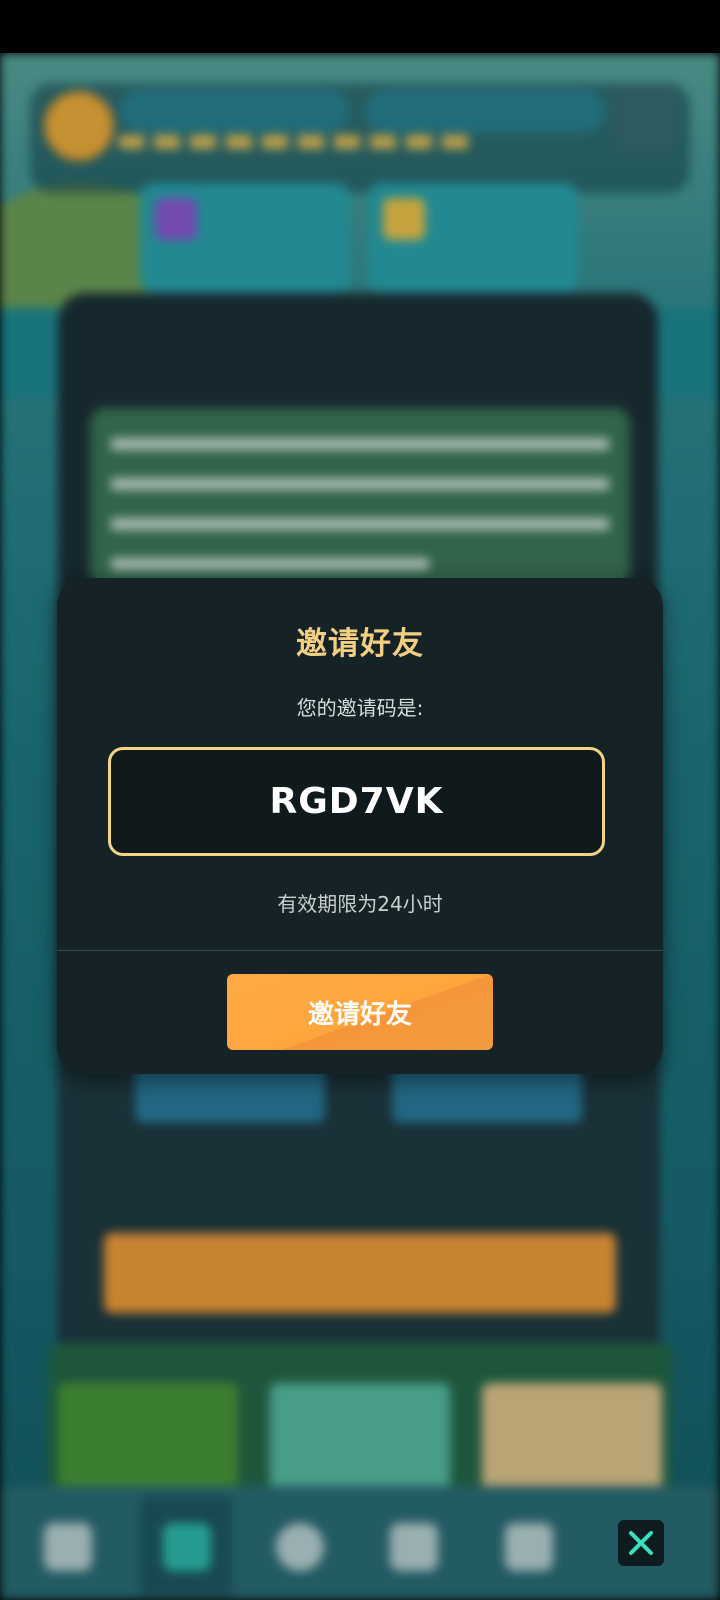 The width and height of the screenshot is (720, 1600). I want to click on close-icon, so click(641, 1543).